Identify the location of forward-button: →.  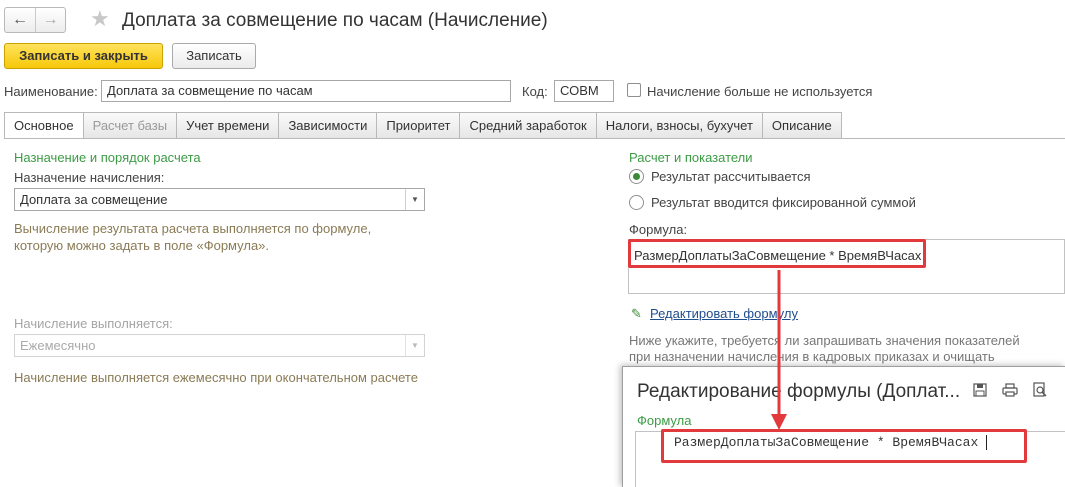
(50, 20).